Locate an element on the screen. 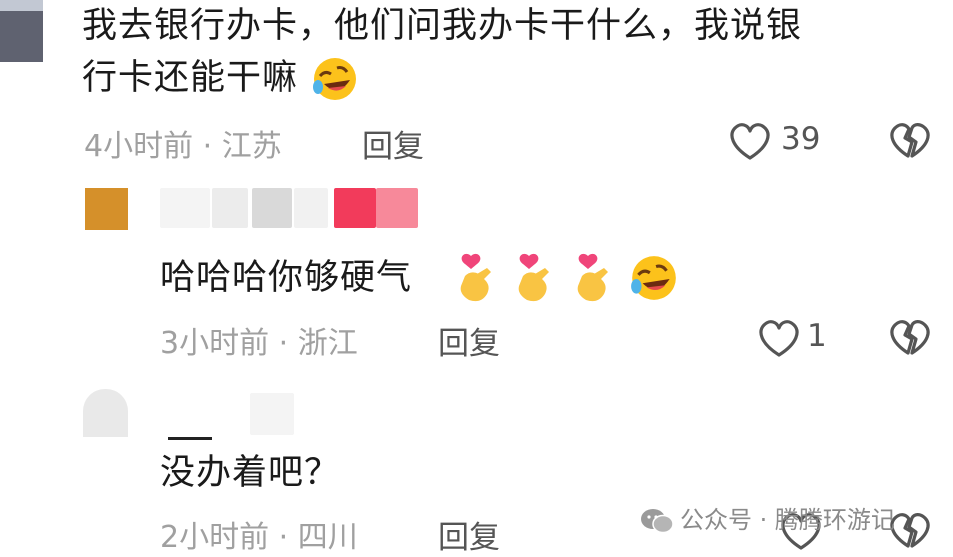  comment-meta: 2小时前 · 四川 is located at coordinates (259, 534).